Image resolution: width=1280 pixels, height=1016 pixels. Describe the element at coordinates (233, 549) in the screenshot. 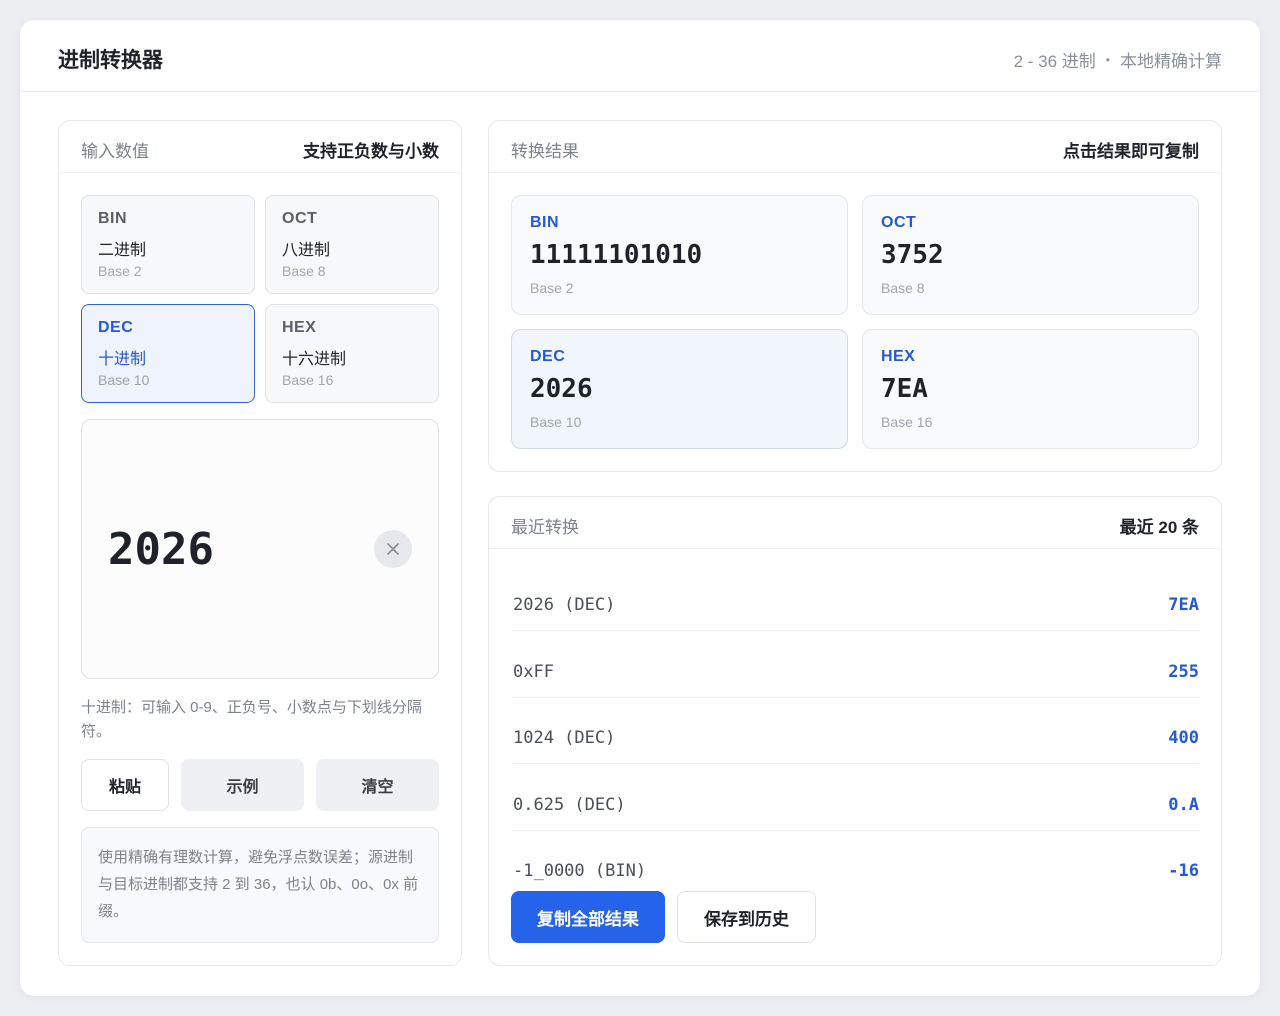

I see `value-input` at that location.